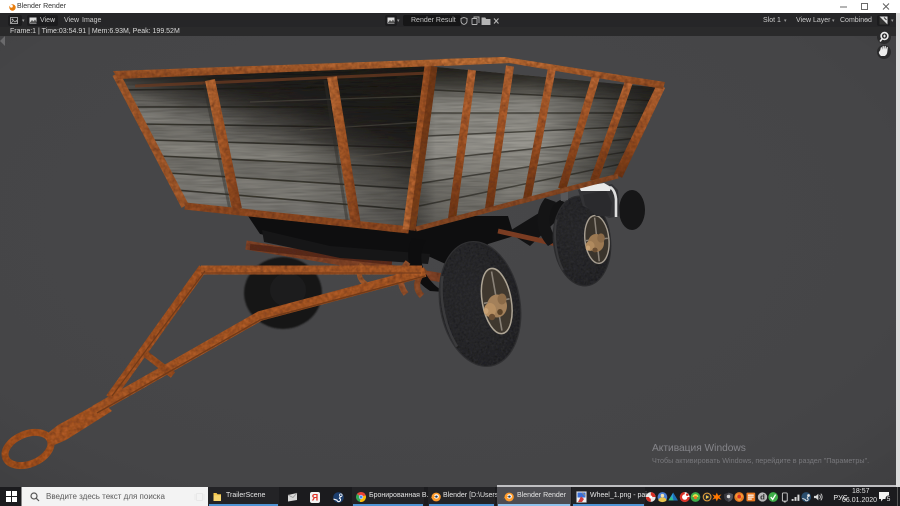  I want to click on svg-text: 5, so click(889, 499).